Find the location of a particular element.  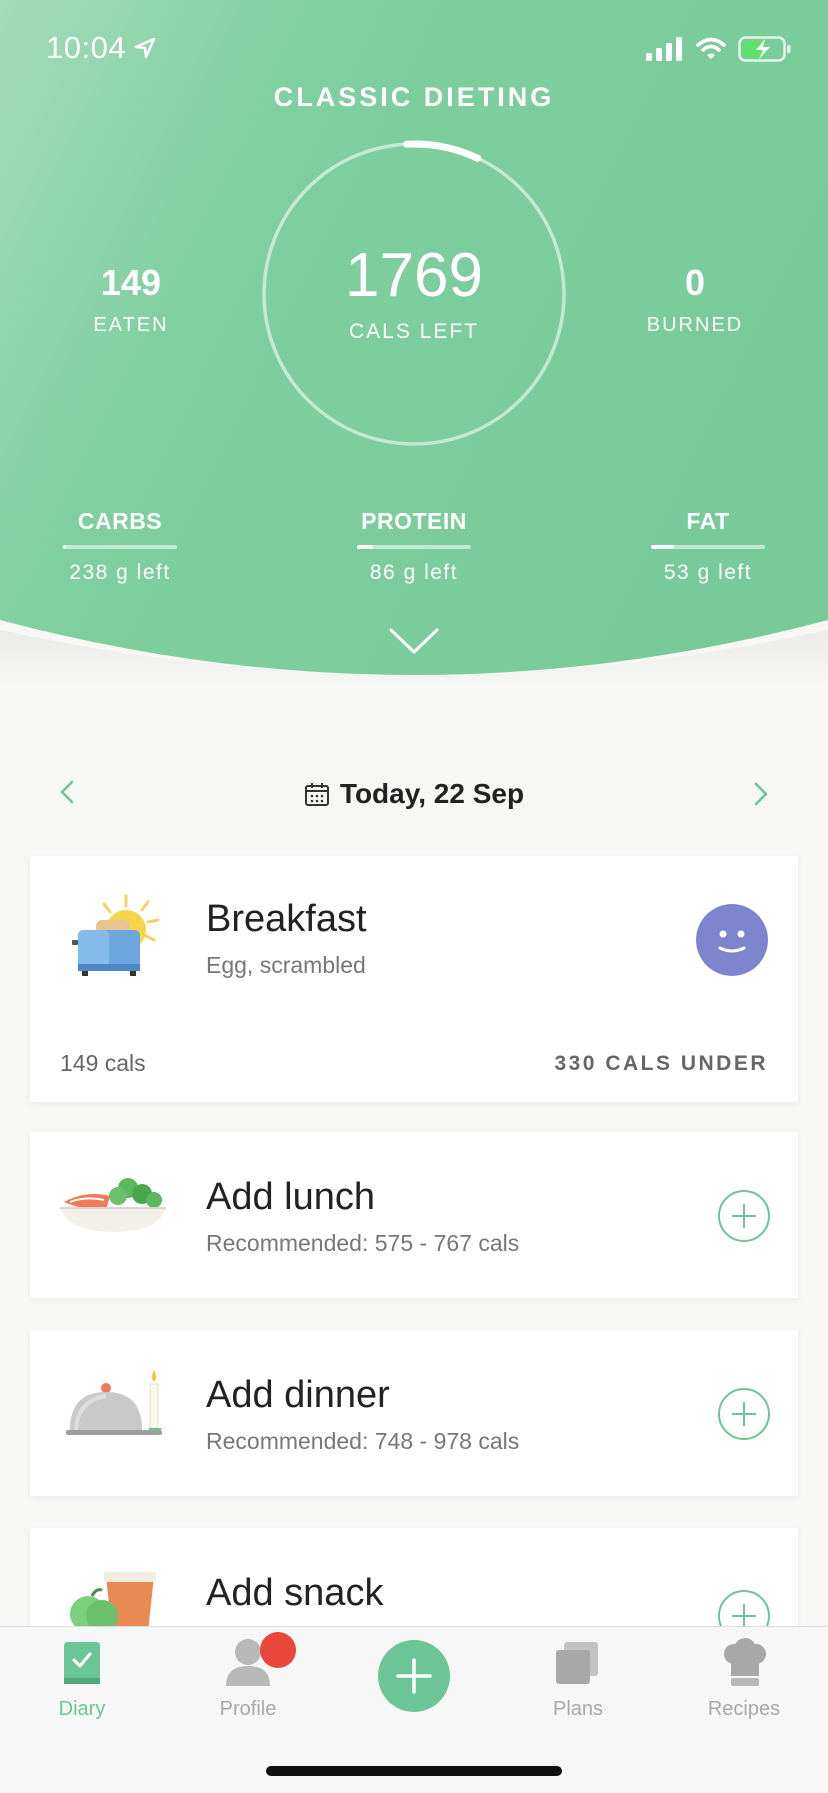

location-arrow-icon is located at coordinates (145, 48).